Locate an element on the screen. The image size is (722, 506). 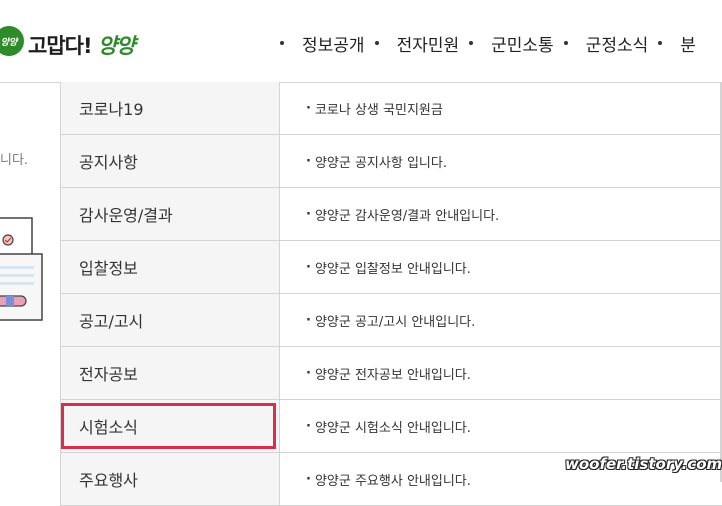
nav-item-county-news: 군정소식 is located at coordinates (601, 43).